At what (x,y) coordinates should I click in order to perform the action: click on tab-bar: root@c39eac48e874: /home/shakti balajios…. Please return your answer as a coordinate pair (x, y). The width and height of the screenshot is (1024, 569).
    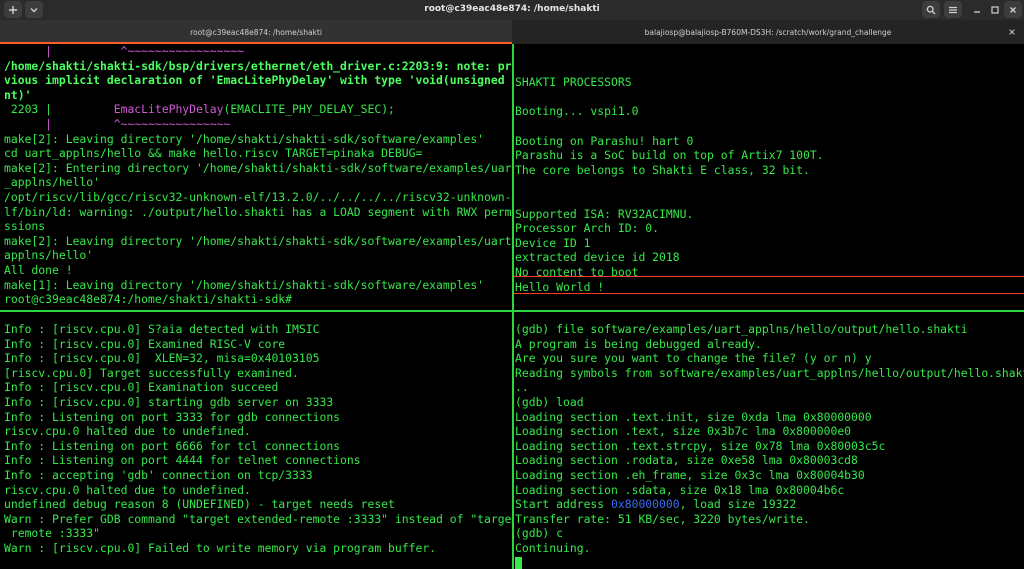
    Looking at the image, I should click on (512, 32).